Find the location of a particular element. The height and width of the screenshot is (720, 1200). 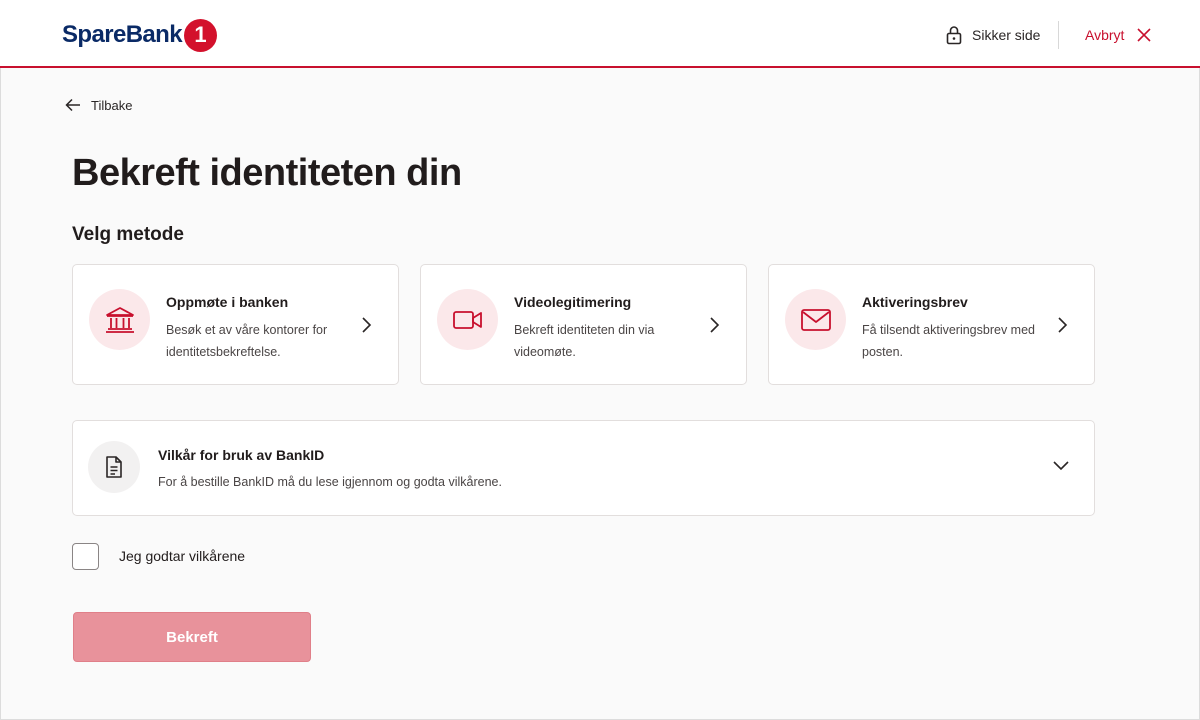

method-description: Bekreft identiteten din via videomøte. is located at coordinates (584, 341).